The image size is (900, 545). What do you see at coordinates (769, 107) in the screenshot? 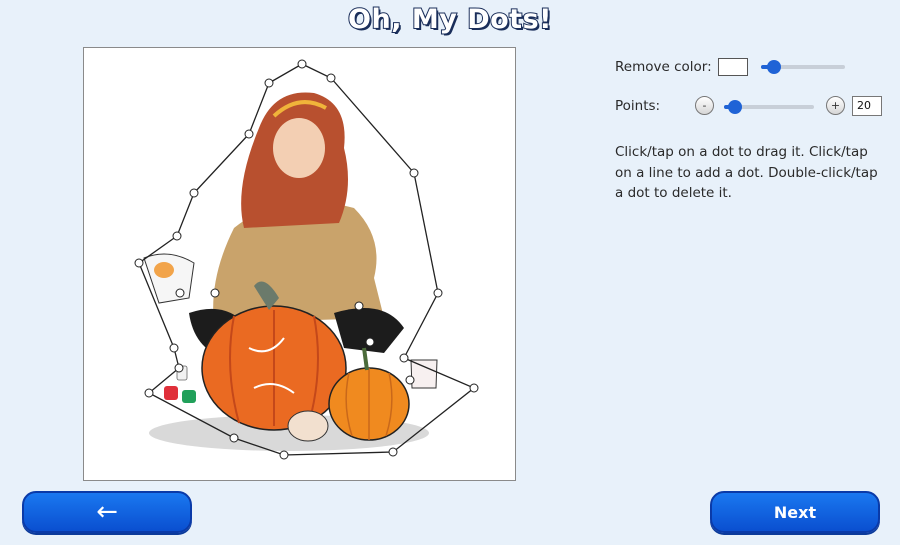
I see `points-slider` at bounding box center [769, 107].